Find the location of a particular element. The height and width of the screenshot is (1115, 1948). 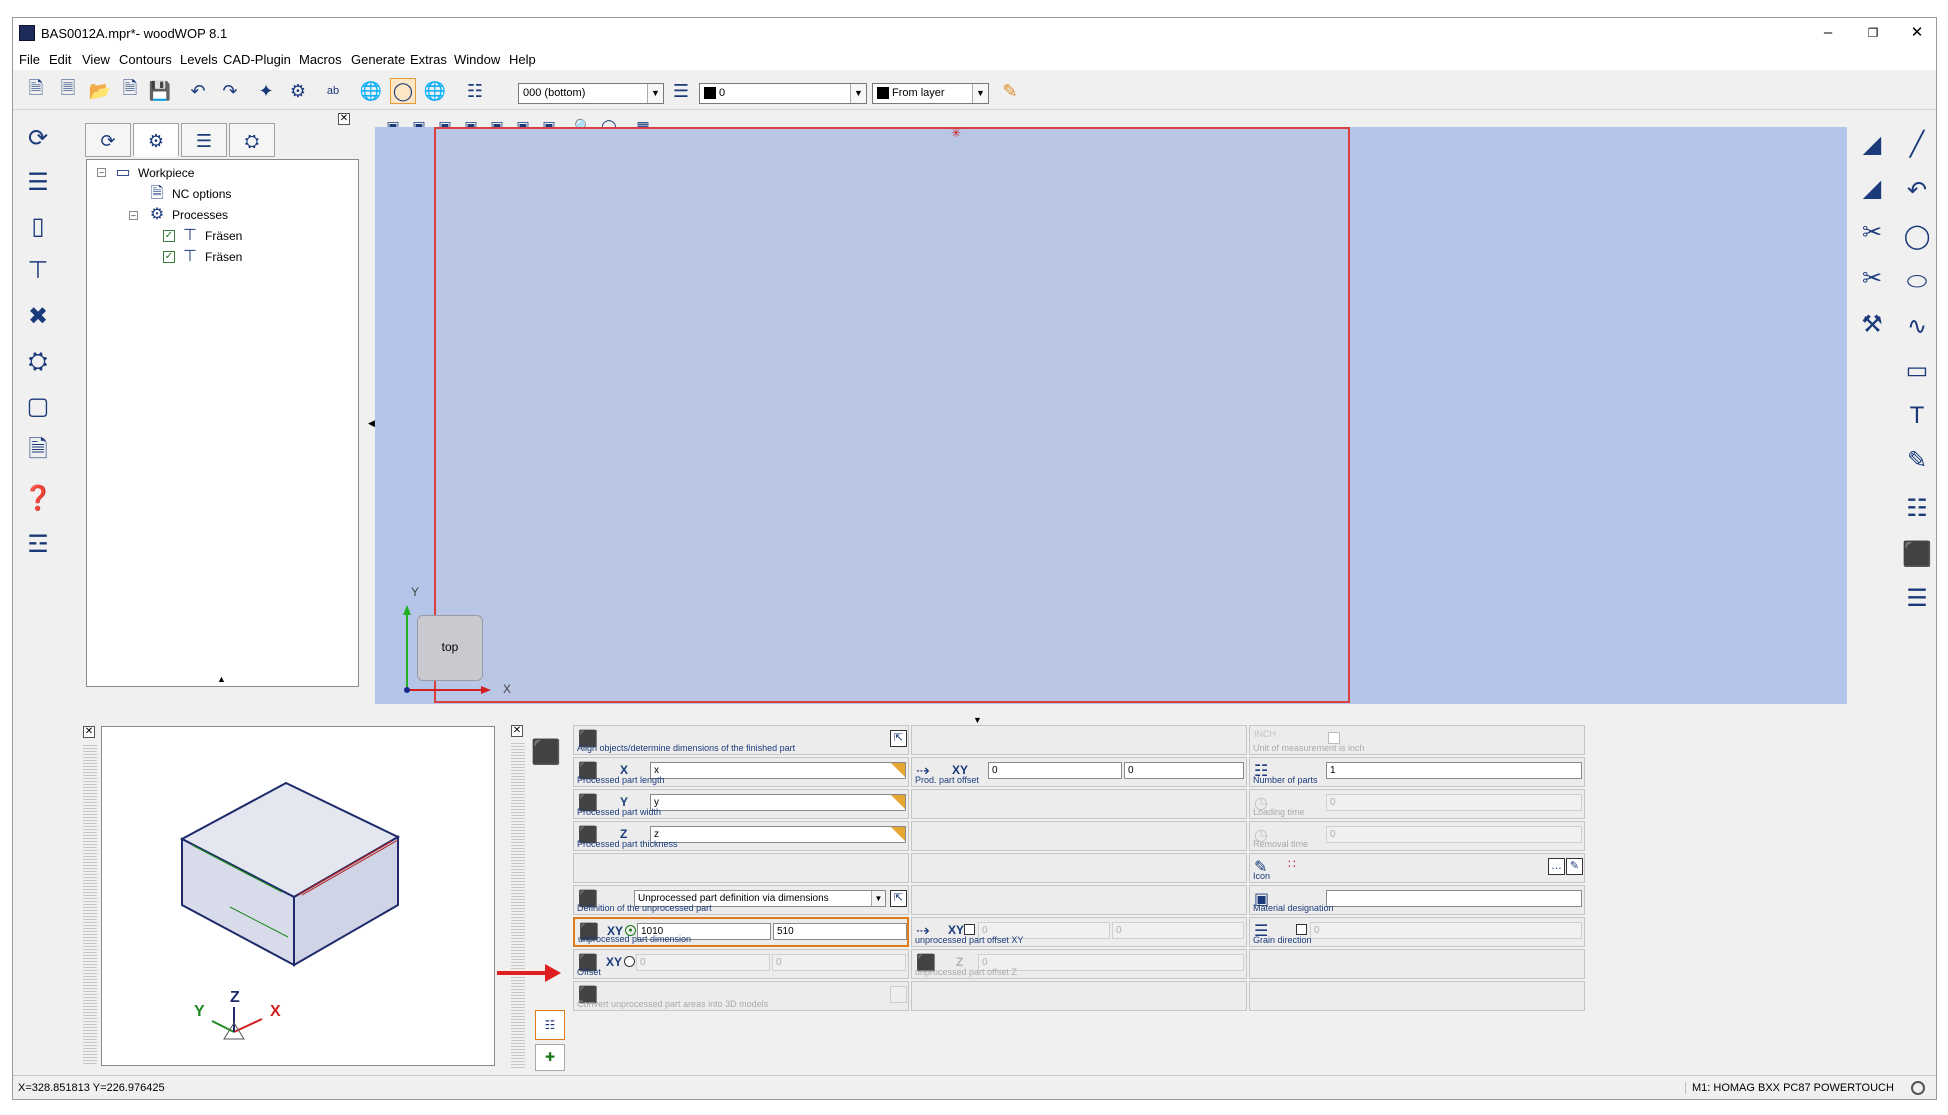

menu-macros: Macros is located at coordinates (320, 59).